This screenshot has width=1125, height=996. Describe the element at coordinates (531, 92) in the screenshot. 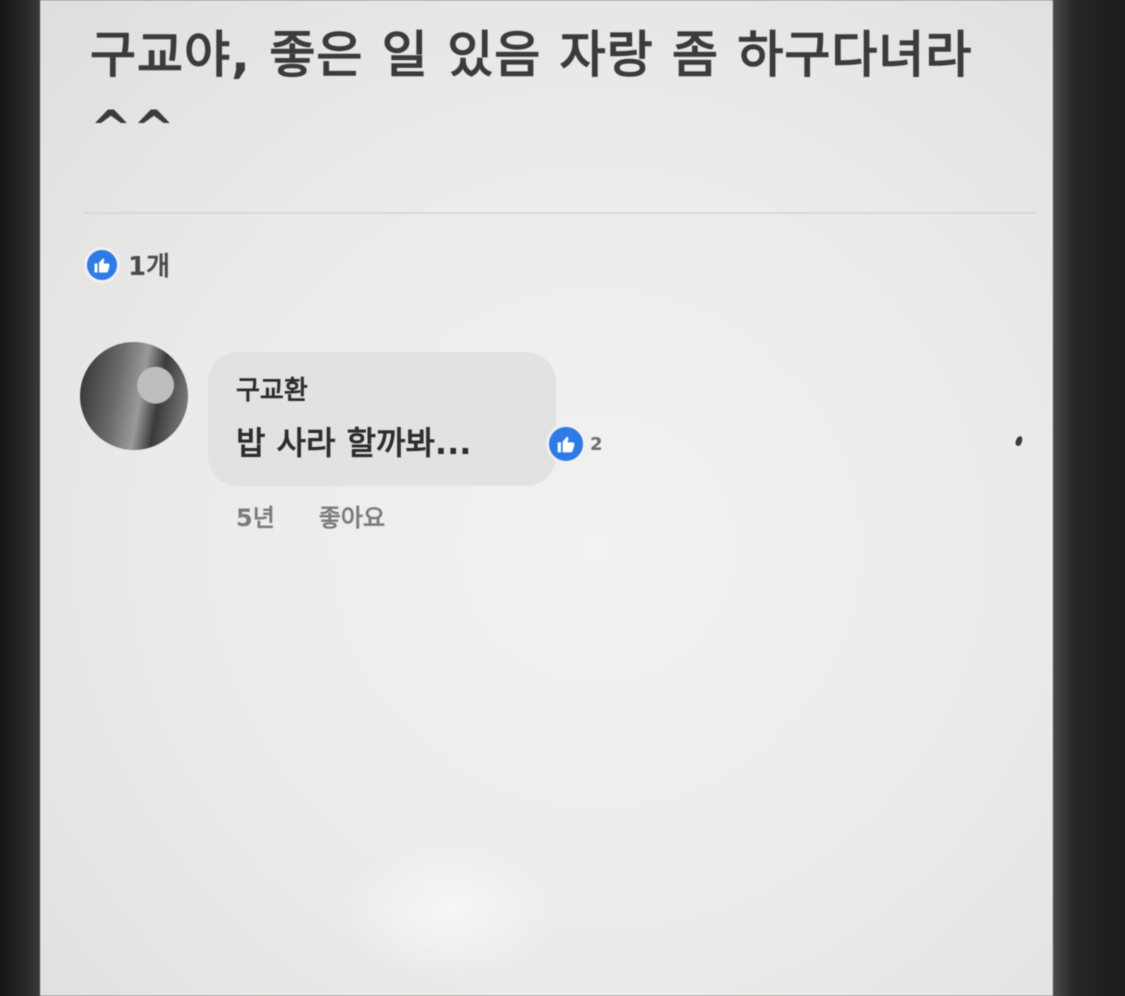

I see `post-text: 구교야, 좋은 일 있음 자랑 좀 하구다녀라^^` at that location.